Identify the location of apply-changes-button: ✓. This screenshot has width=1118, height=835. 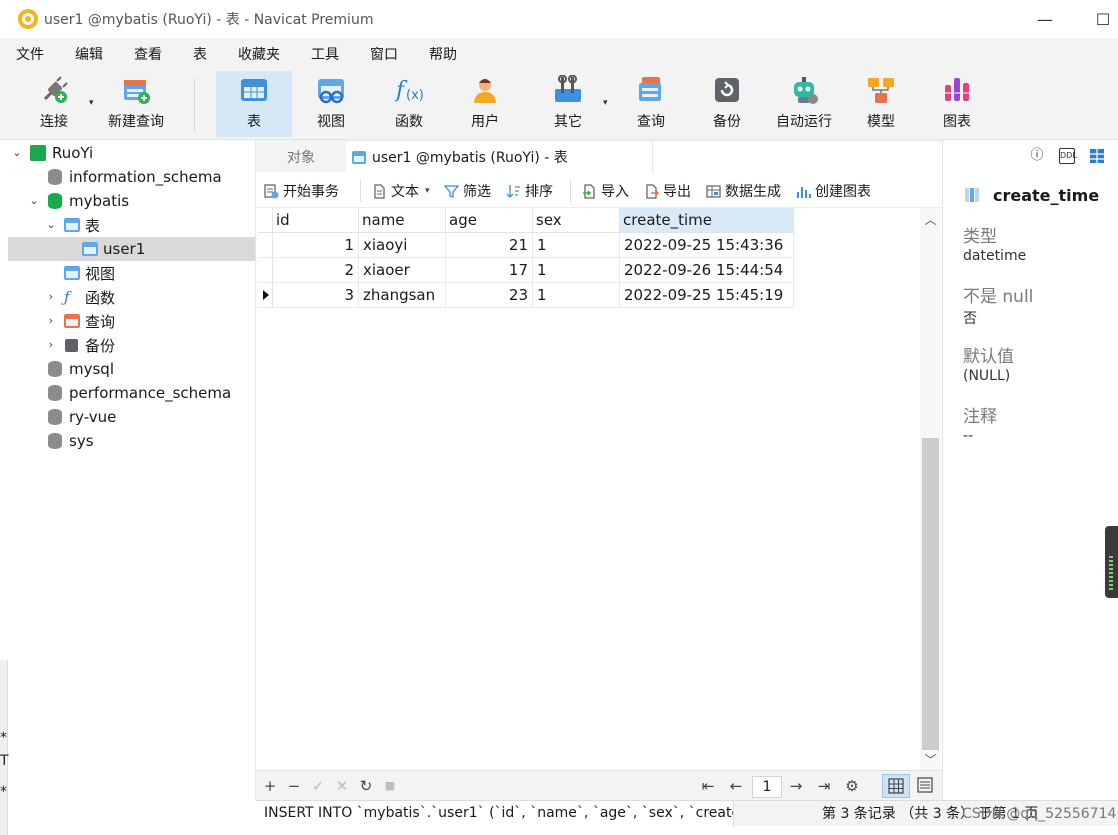
(318, 786).